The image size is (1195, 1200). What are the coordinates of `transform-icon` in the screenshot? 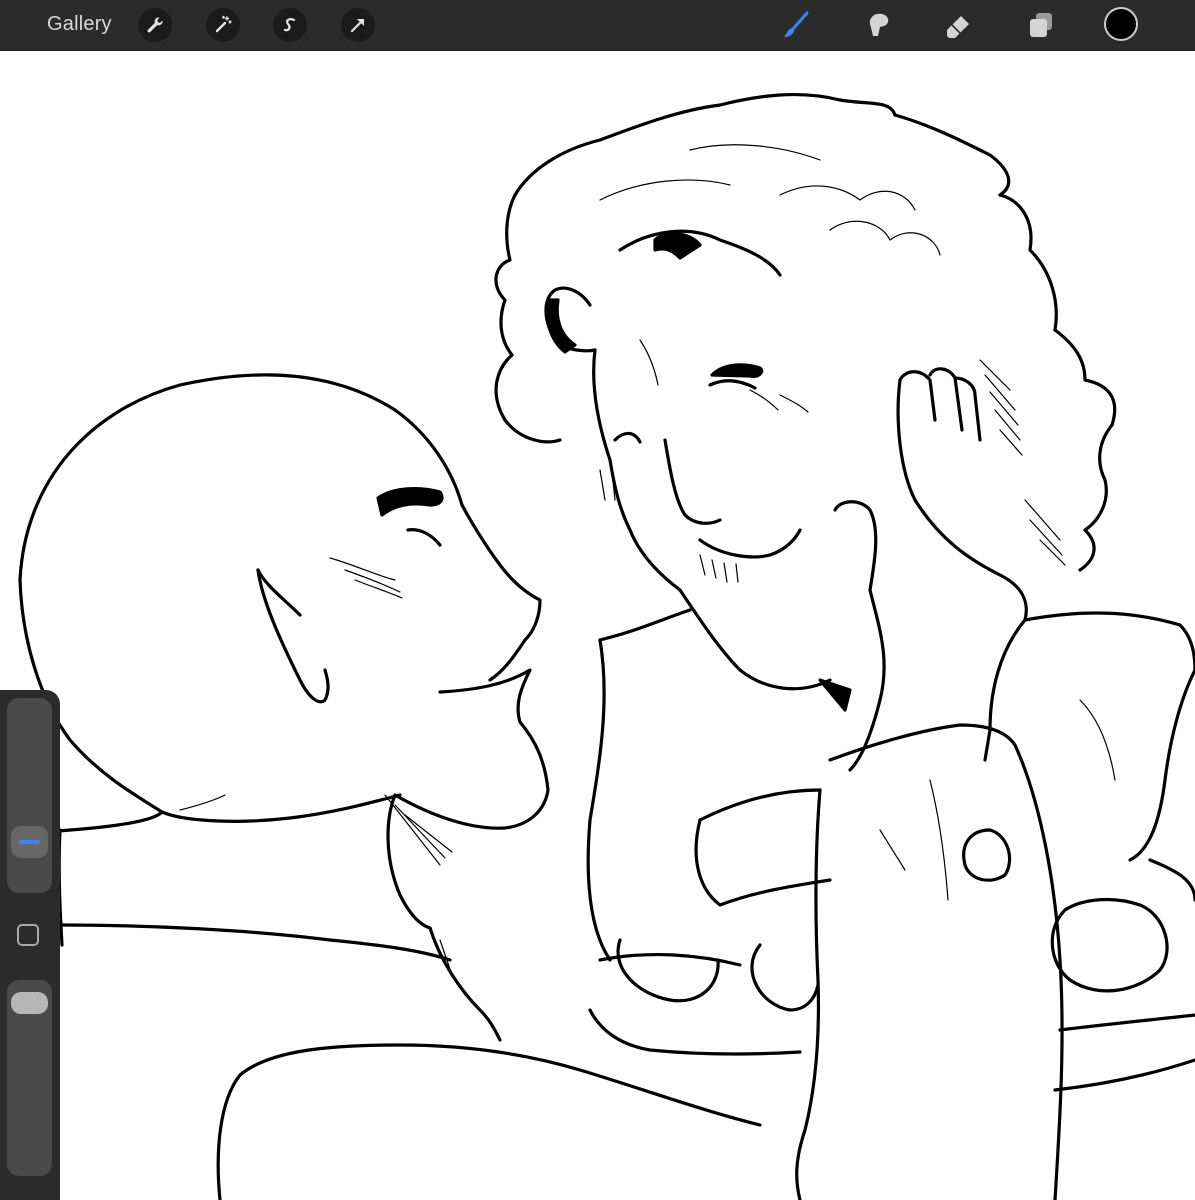 It's located at (357, 25).